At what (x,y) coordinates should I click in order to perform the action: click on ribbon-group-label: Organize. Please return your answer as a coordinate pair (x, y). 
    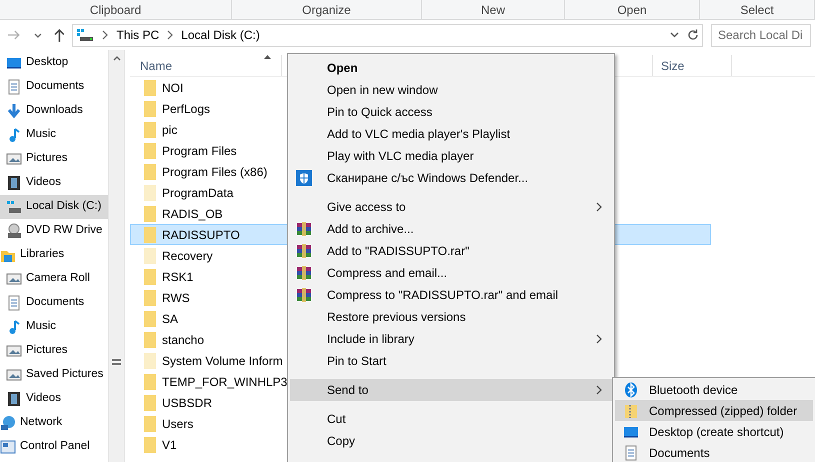
    Looking at the image, I should click on (327, 9).